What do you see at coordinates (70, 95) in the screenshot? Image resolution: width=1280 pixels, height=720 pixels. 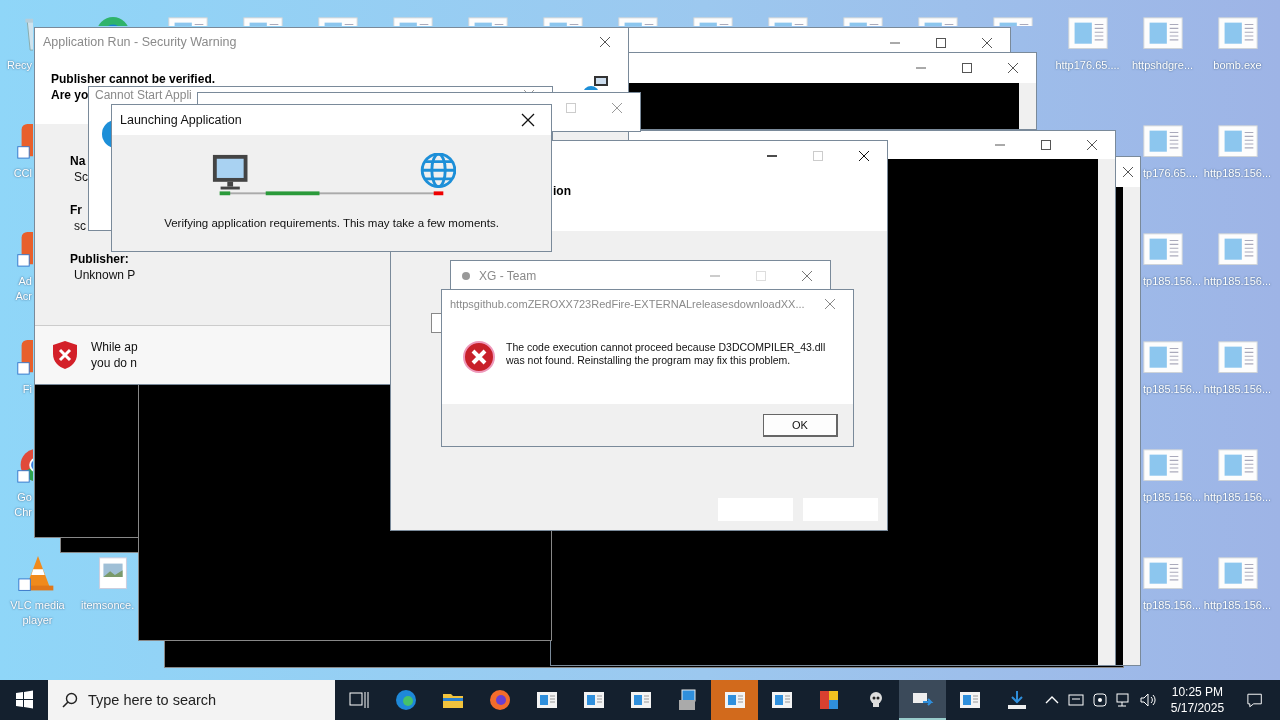 I see `warning-question: Are yo` at bounding box center [70, 95].